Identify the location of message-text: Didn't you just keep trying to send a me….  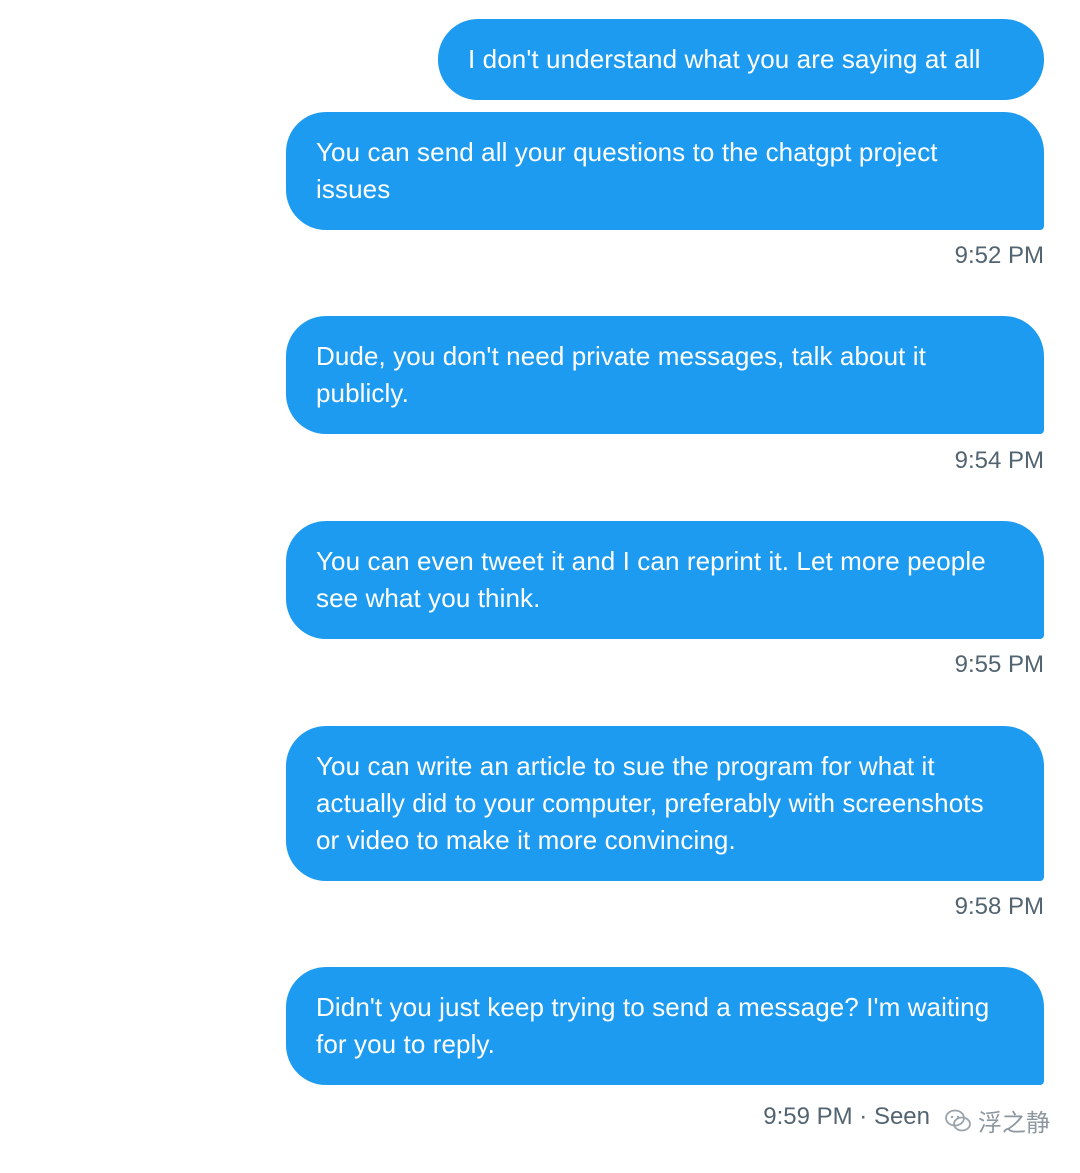
(653, 1025).